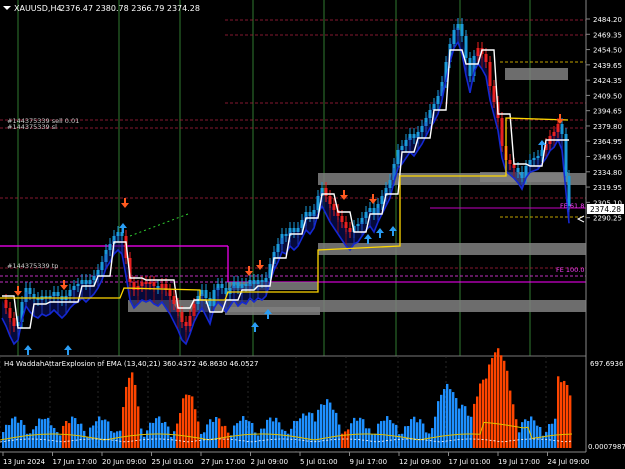  I want to click on price-tick-label: 2319.95, so click(607, 188).